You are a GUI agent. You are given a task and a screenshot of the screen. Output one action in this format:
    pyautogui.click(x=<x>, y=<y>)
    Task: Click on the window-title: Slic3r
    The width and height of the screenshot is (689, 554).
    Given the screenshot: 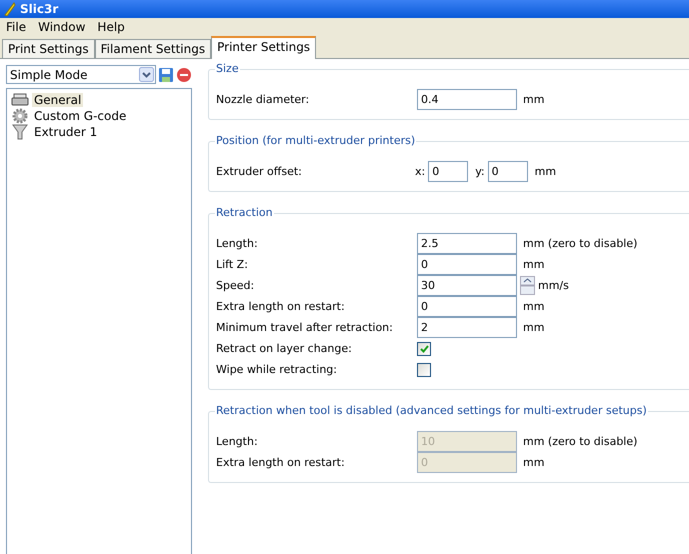 What is the action you would take?
    pyautogui.click(x=39, y=9)
    